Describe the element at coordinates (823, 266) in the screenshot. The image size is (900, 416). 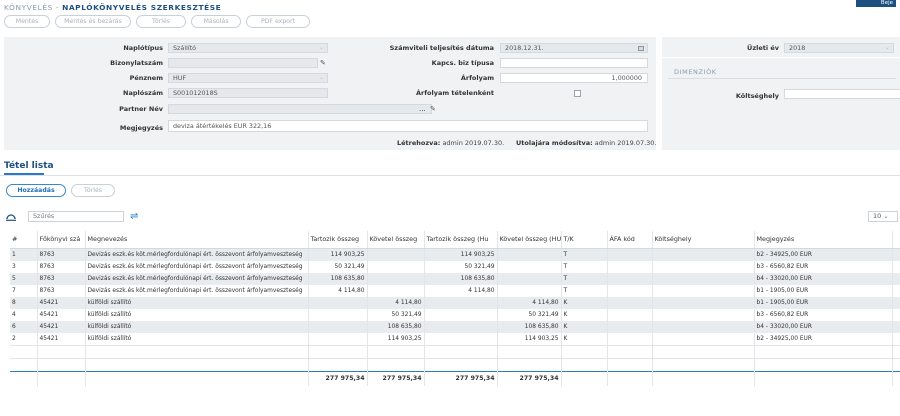
I see `table-cell: b3 - 6560,82 EUR` at that location.